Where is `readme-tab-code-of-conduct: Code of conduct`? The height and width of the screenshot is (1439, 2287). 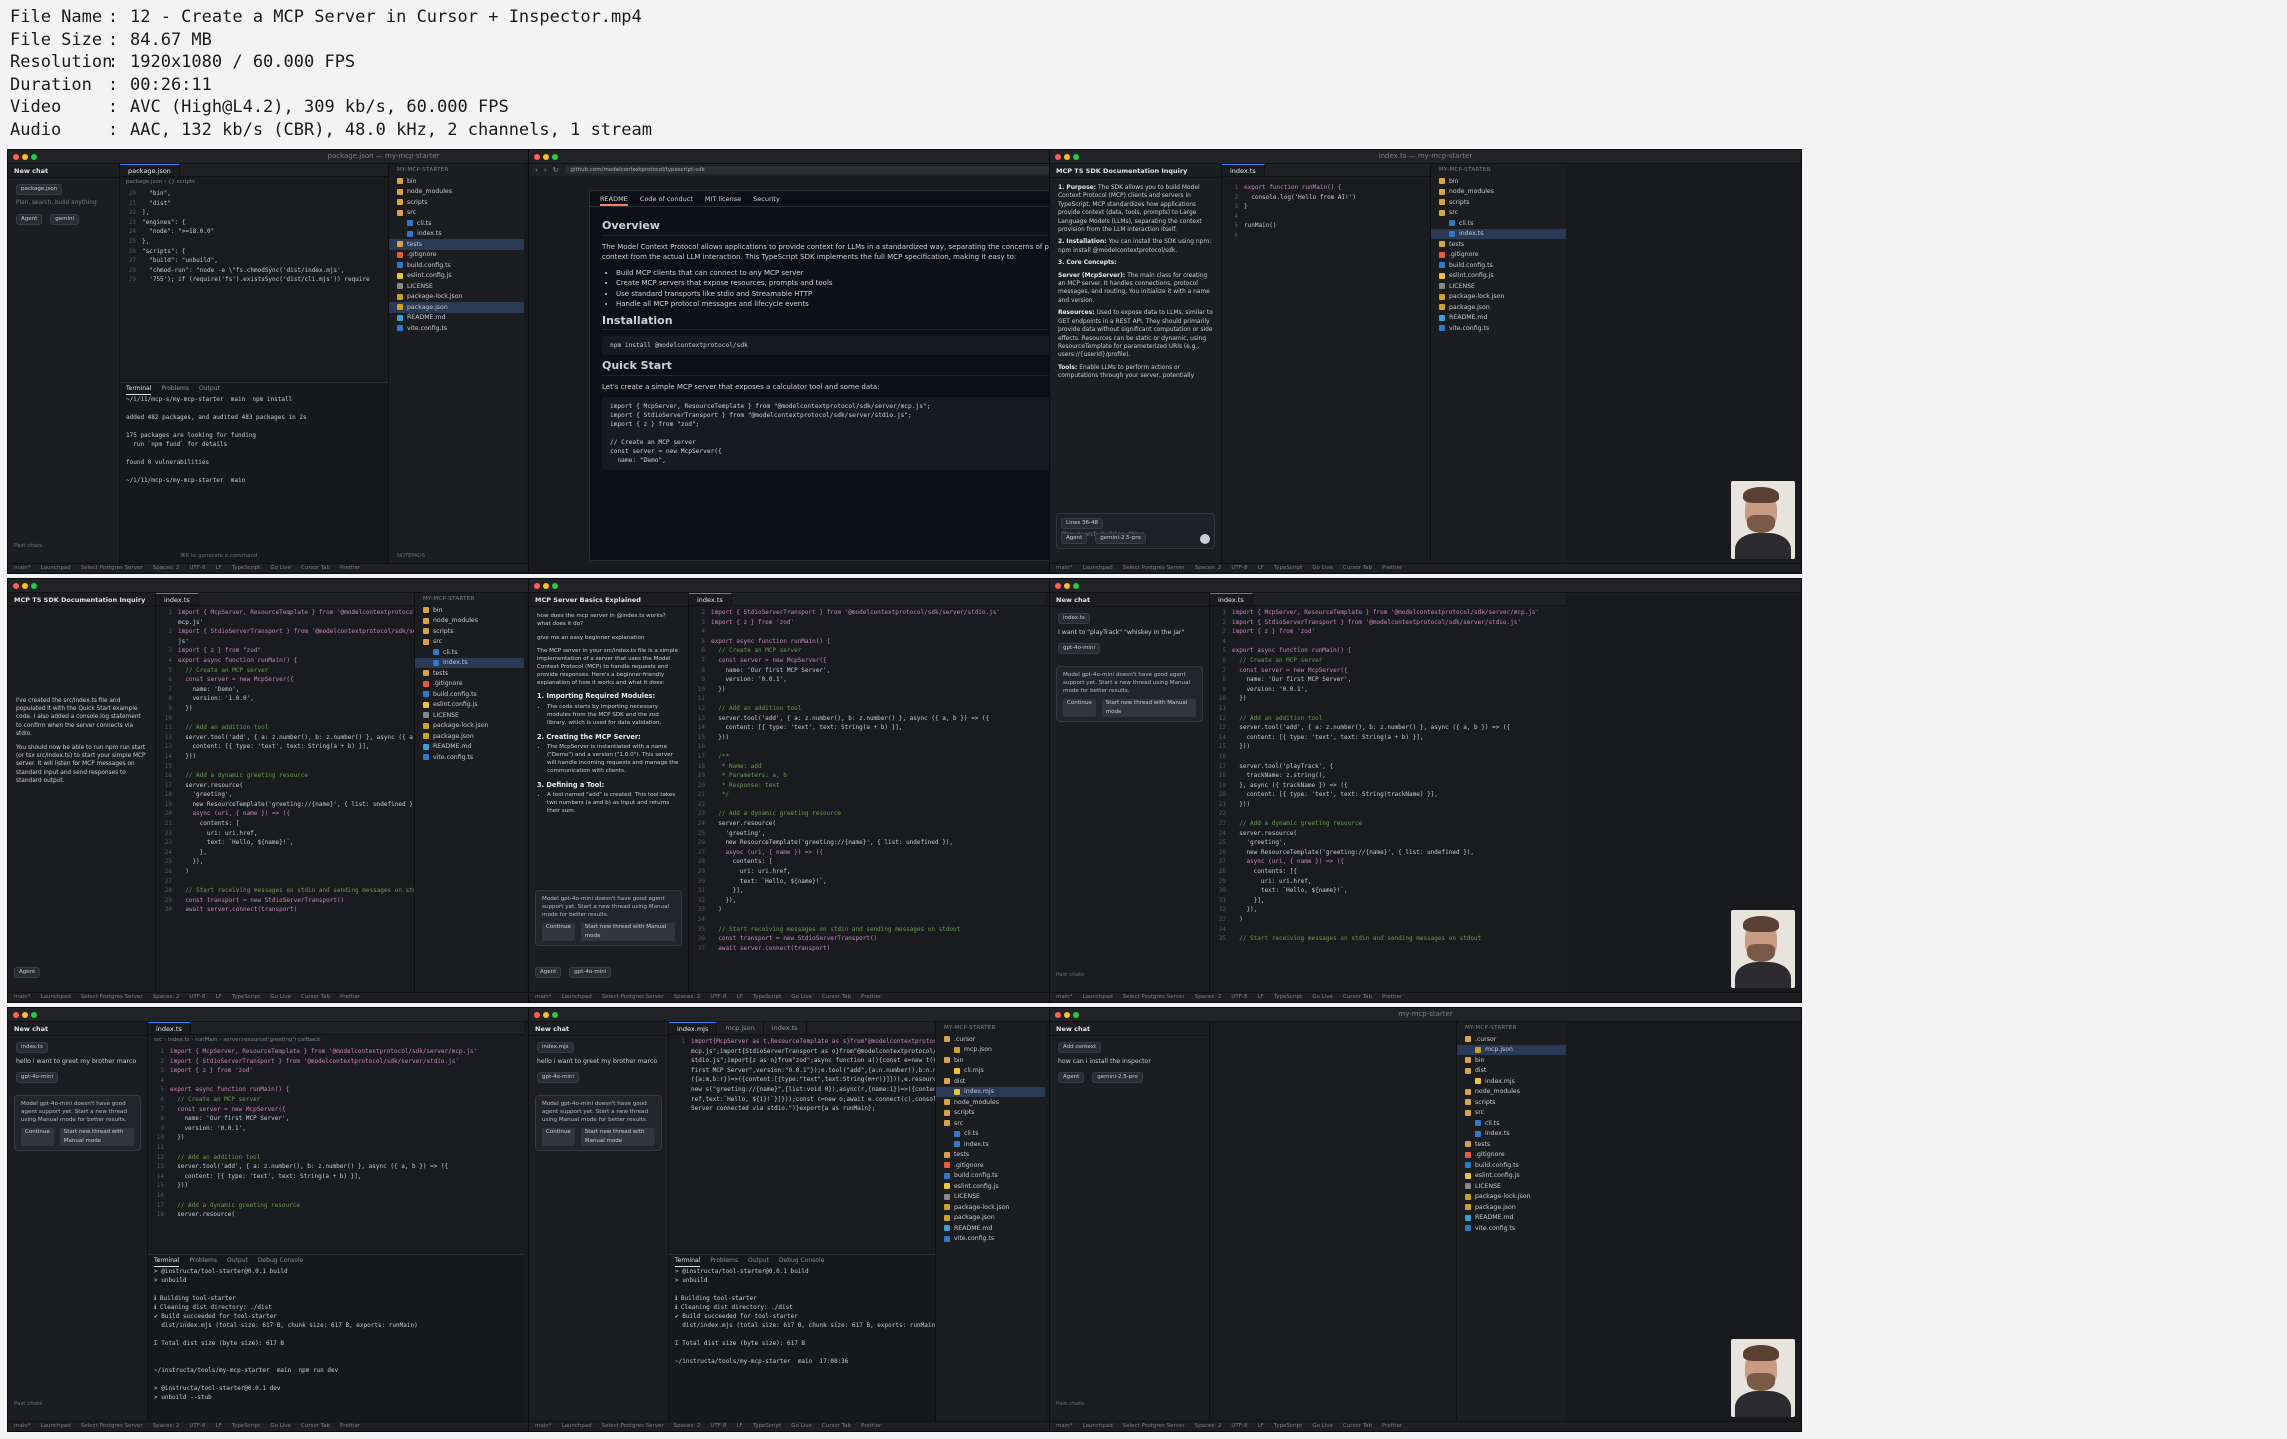 readme-tab-code-of-conduct: Code of conduct is located at coordinates (666, 198).